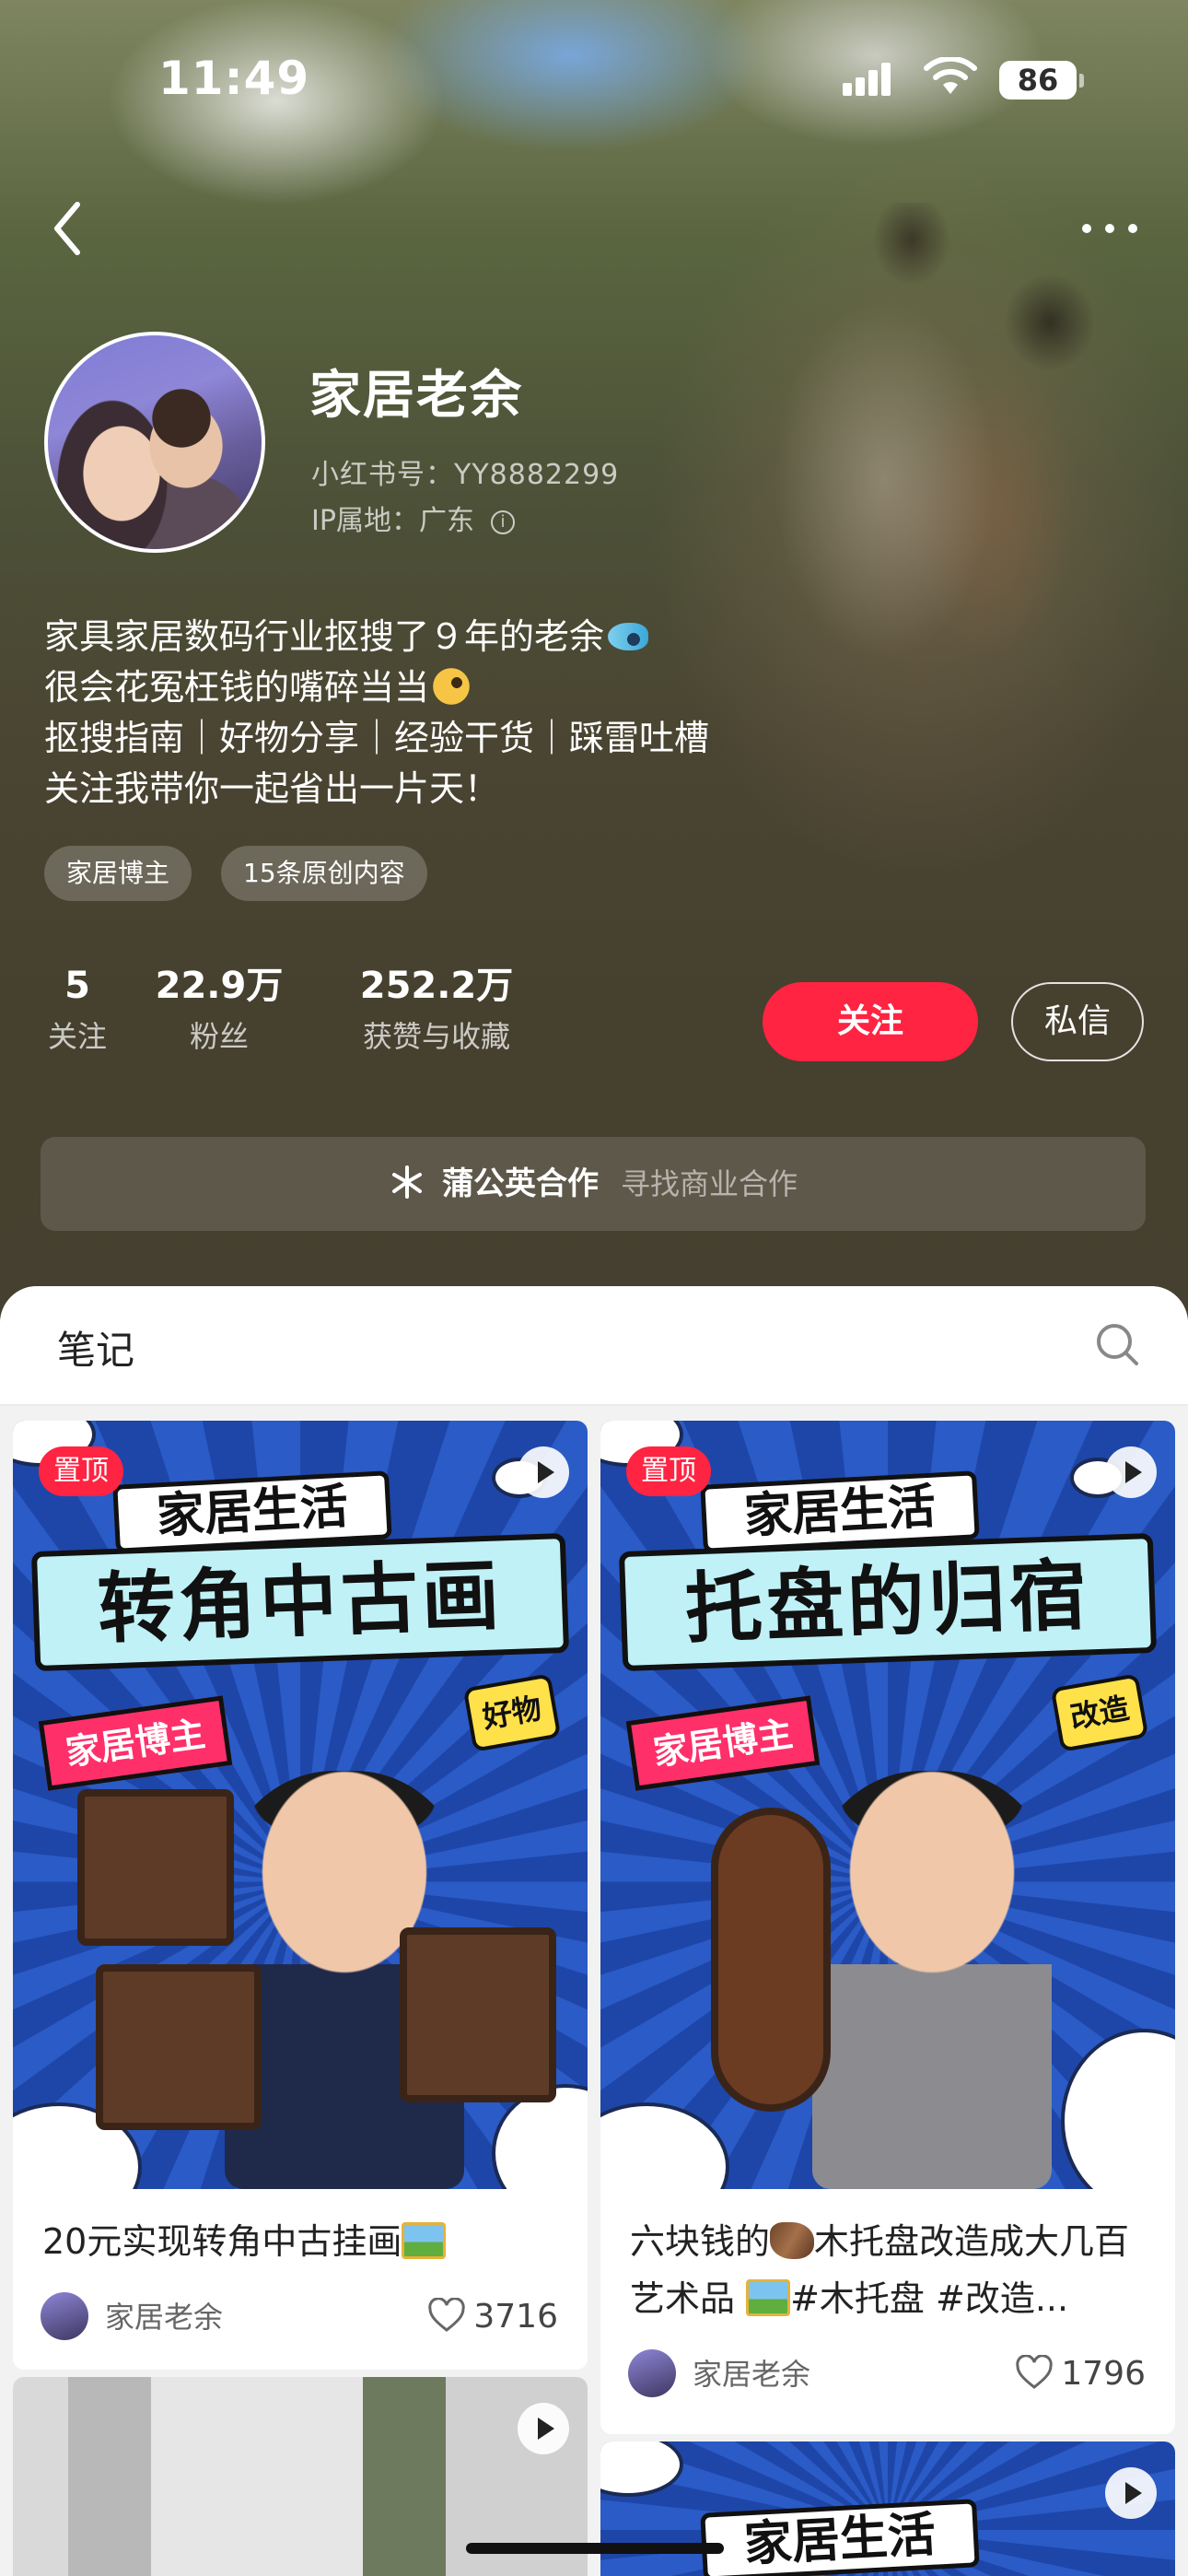 The image size is (1188, 2576). I want to click on dandelion-icon, so click(406, 1182).